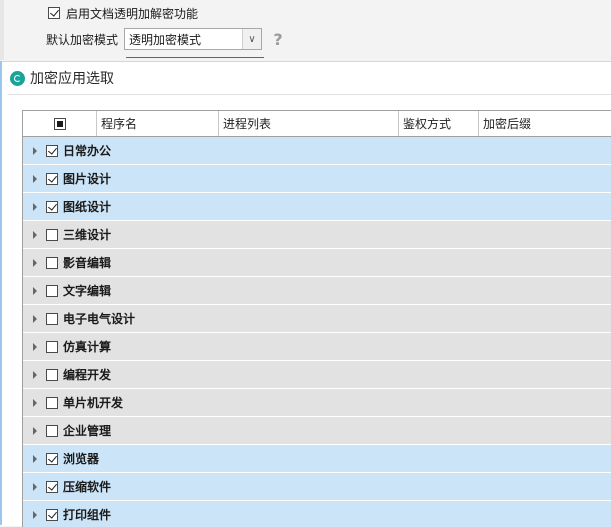 The image size is (611, 527). What do you see at coordinates (17, 78) in the screenshot?
I see `app-logo-icon` at bounding box center [17, 78].